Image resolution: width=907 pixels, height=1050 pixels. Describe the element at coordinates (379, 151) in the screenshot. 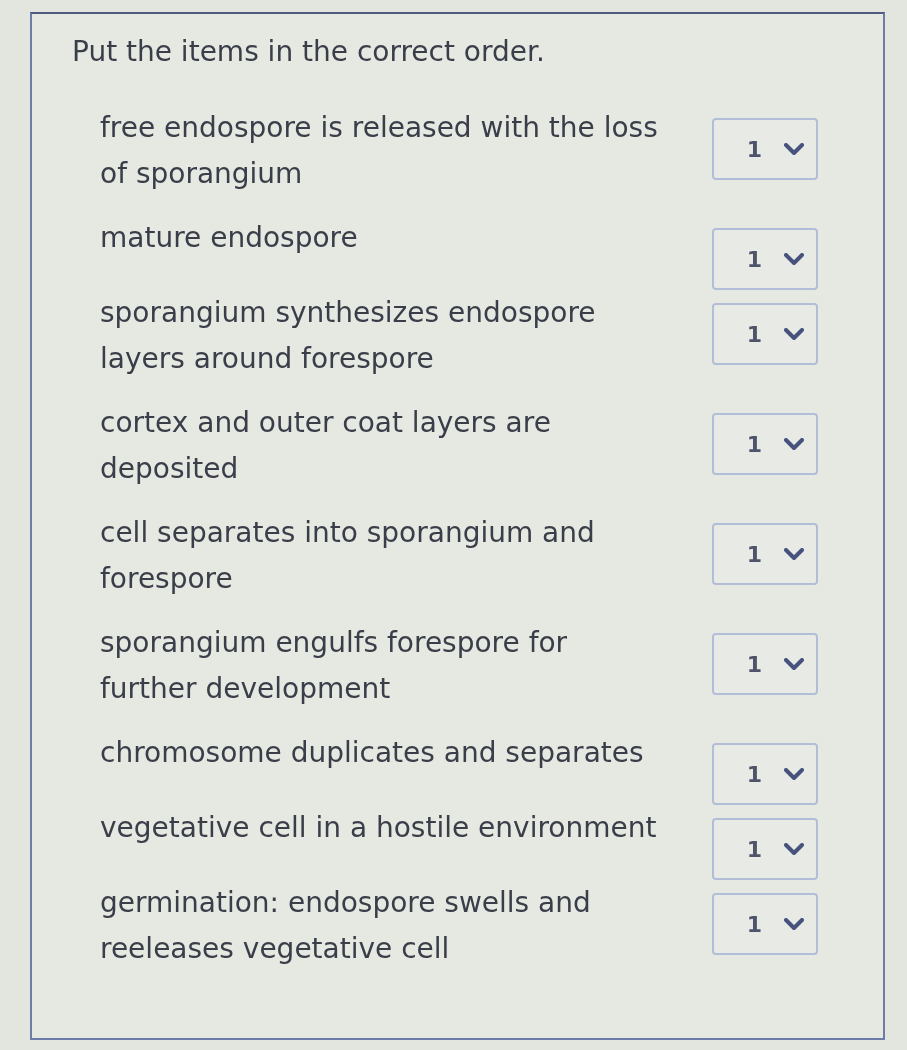

I see `item-text: free endospore is released with the loss of sporangium` at that location.